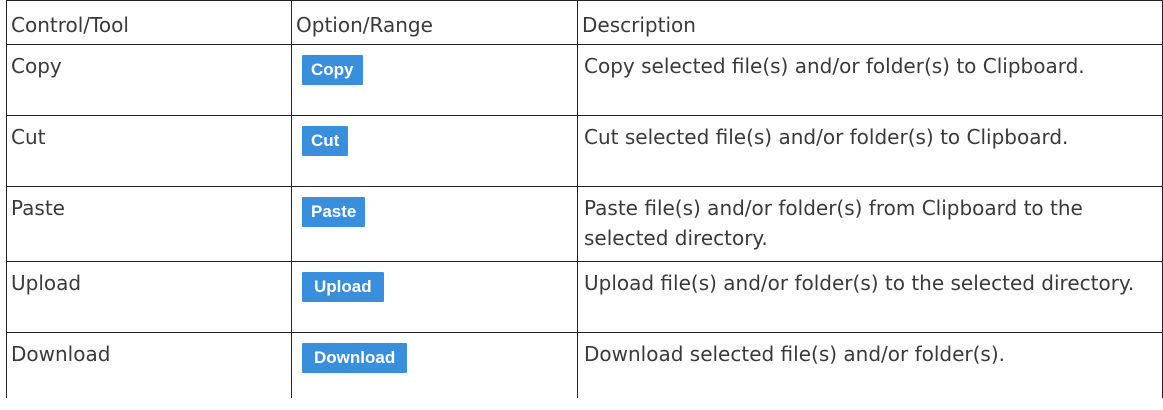 Image resolution: width=1163 pixels, height=410 pixels. I want to click on upload-button: Upload, so click(343, 287).